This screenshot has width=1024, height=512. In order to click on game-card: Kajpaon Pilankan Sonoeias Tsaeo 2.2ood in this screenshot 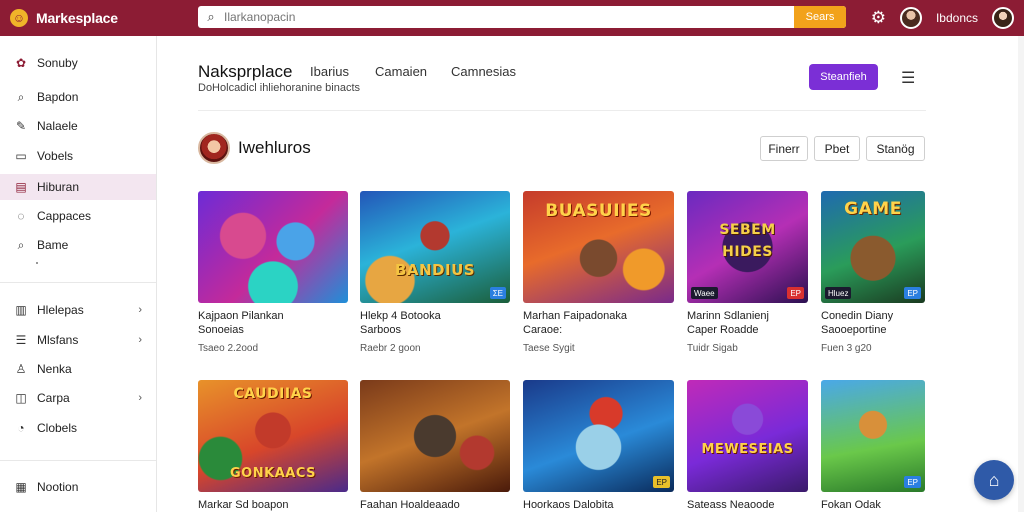, I will do `click(273, 276)`.